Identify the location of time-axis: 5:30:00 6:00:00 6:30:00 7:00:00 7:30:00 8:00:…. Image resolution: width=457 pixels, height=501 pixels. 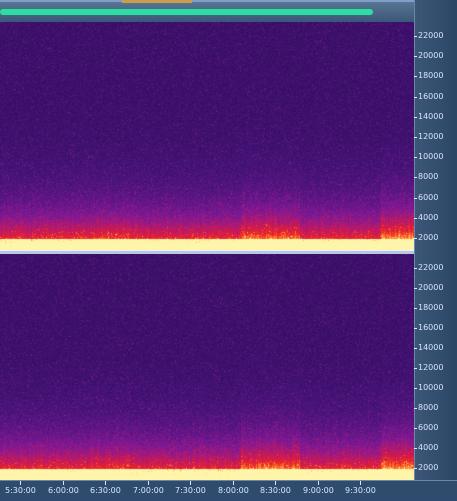
(228, 490).